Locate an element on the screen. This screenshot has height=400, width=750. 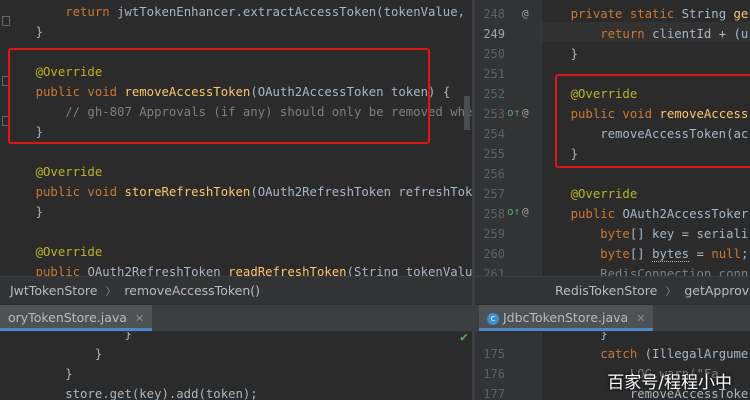
code-line: byte[] bytes = null; is located at coordinates (644, 254).